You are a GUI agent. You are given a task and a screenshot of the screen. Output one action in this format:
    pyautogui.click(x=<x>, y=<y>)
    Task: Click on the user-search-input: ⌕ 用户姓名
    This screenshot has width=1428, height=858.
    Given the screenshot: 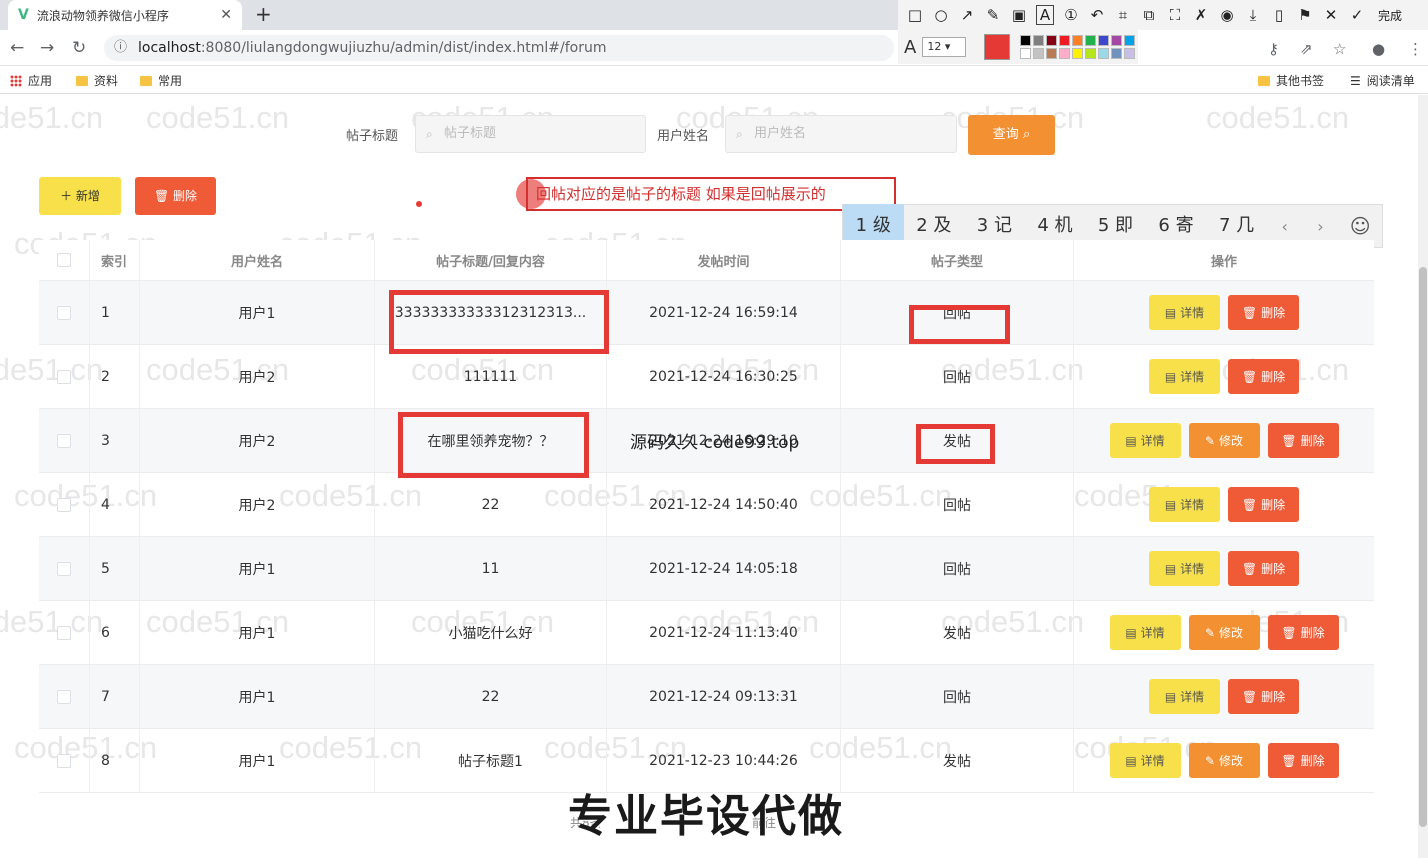 What is the action you would take?
    pyautogui.click(x=841, y=134)
    